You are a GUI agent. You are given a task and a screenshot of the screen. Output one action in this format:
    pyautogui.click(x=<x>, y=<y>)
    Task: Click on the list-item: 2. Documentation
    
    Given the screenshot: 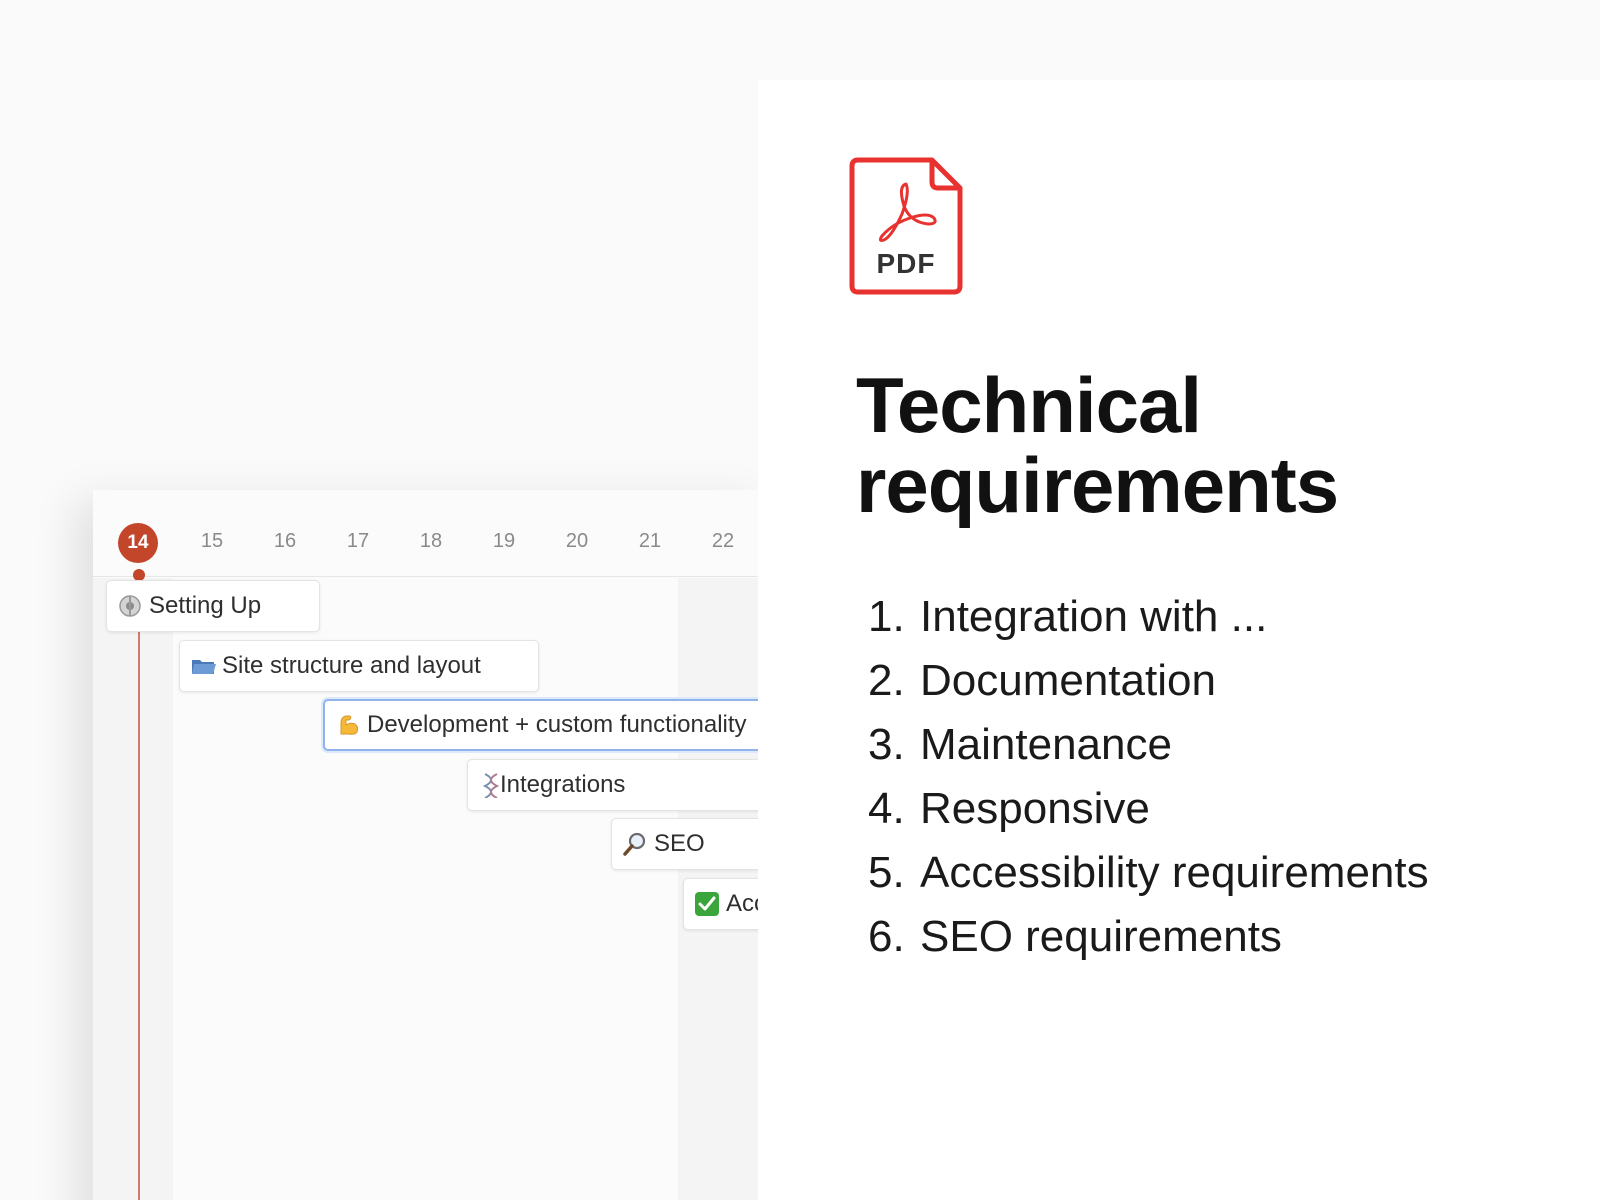 What is the action you would take?
    pyautogui.click(x=1148, y=681)
    